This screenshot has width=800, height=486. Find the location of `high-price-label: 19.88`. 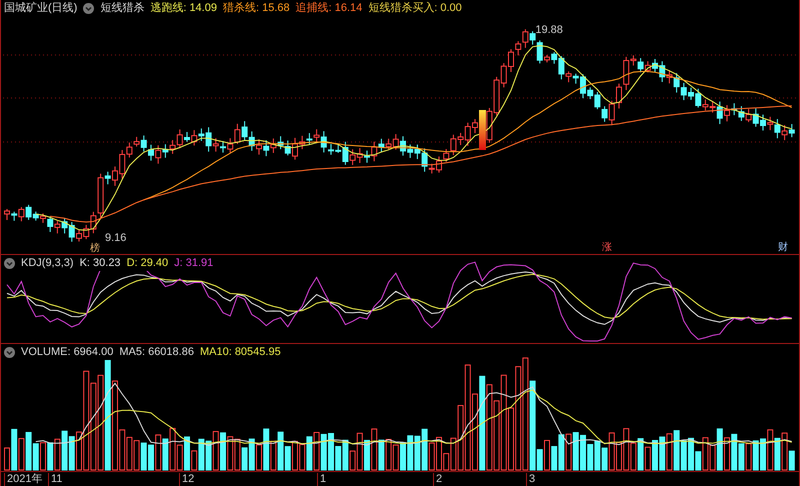

high-price-label: 19.88 is located at coordinates (549, 30).